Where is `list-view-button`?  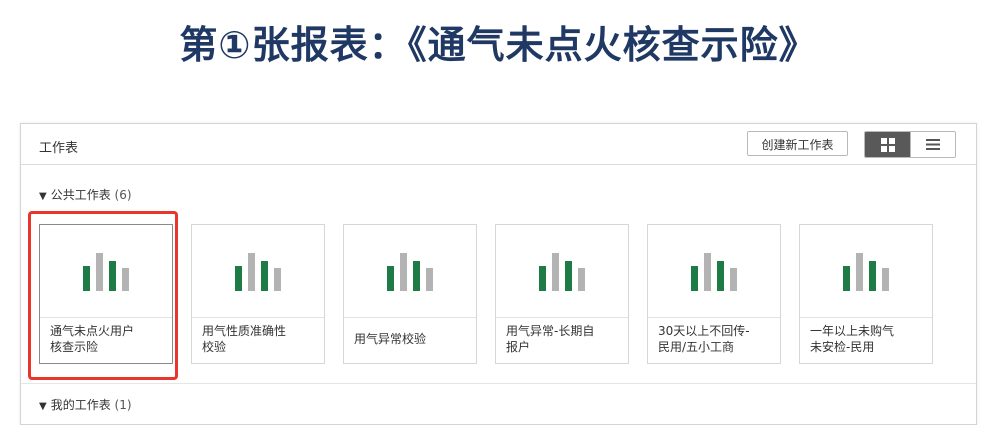
list-view-button is located at coordinates (932, 144).